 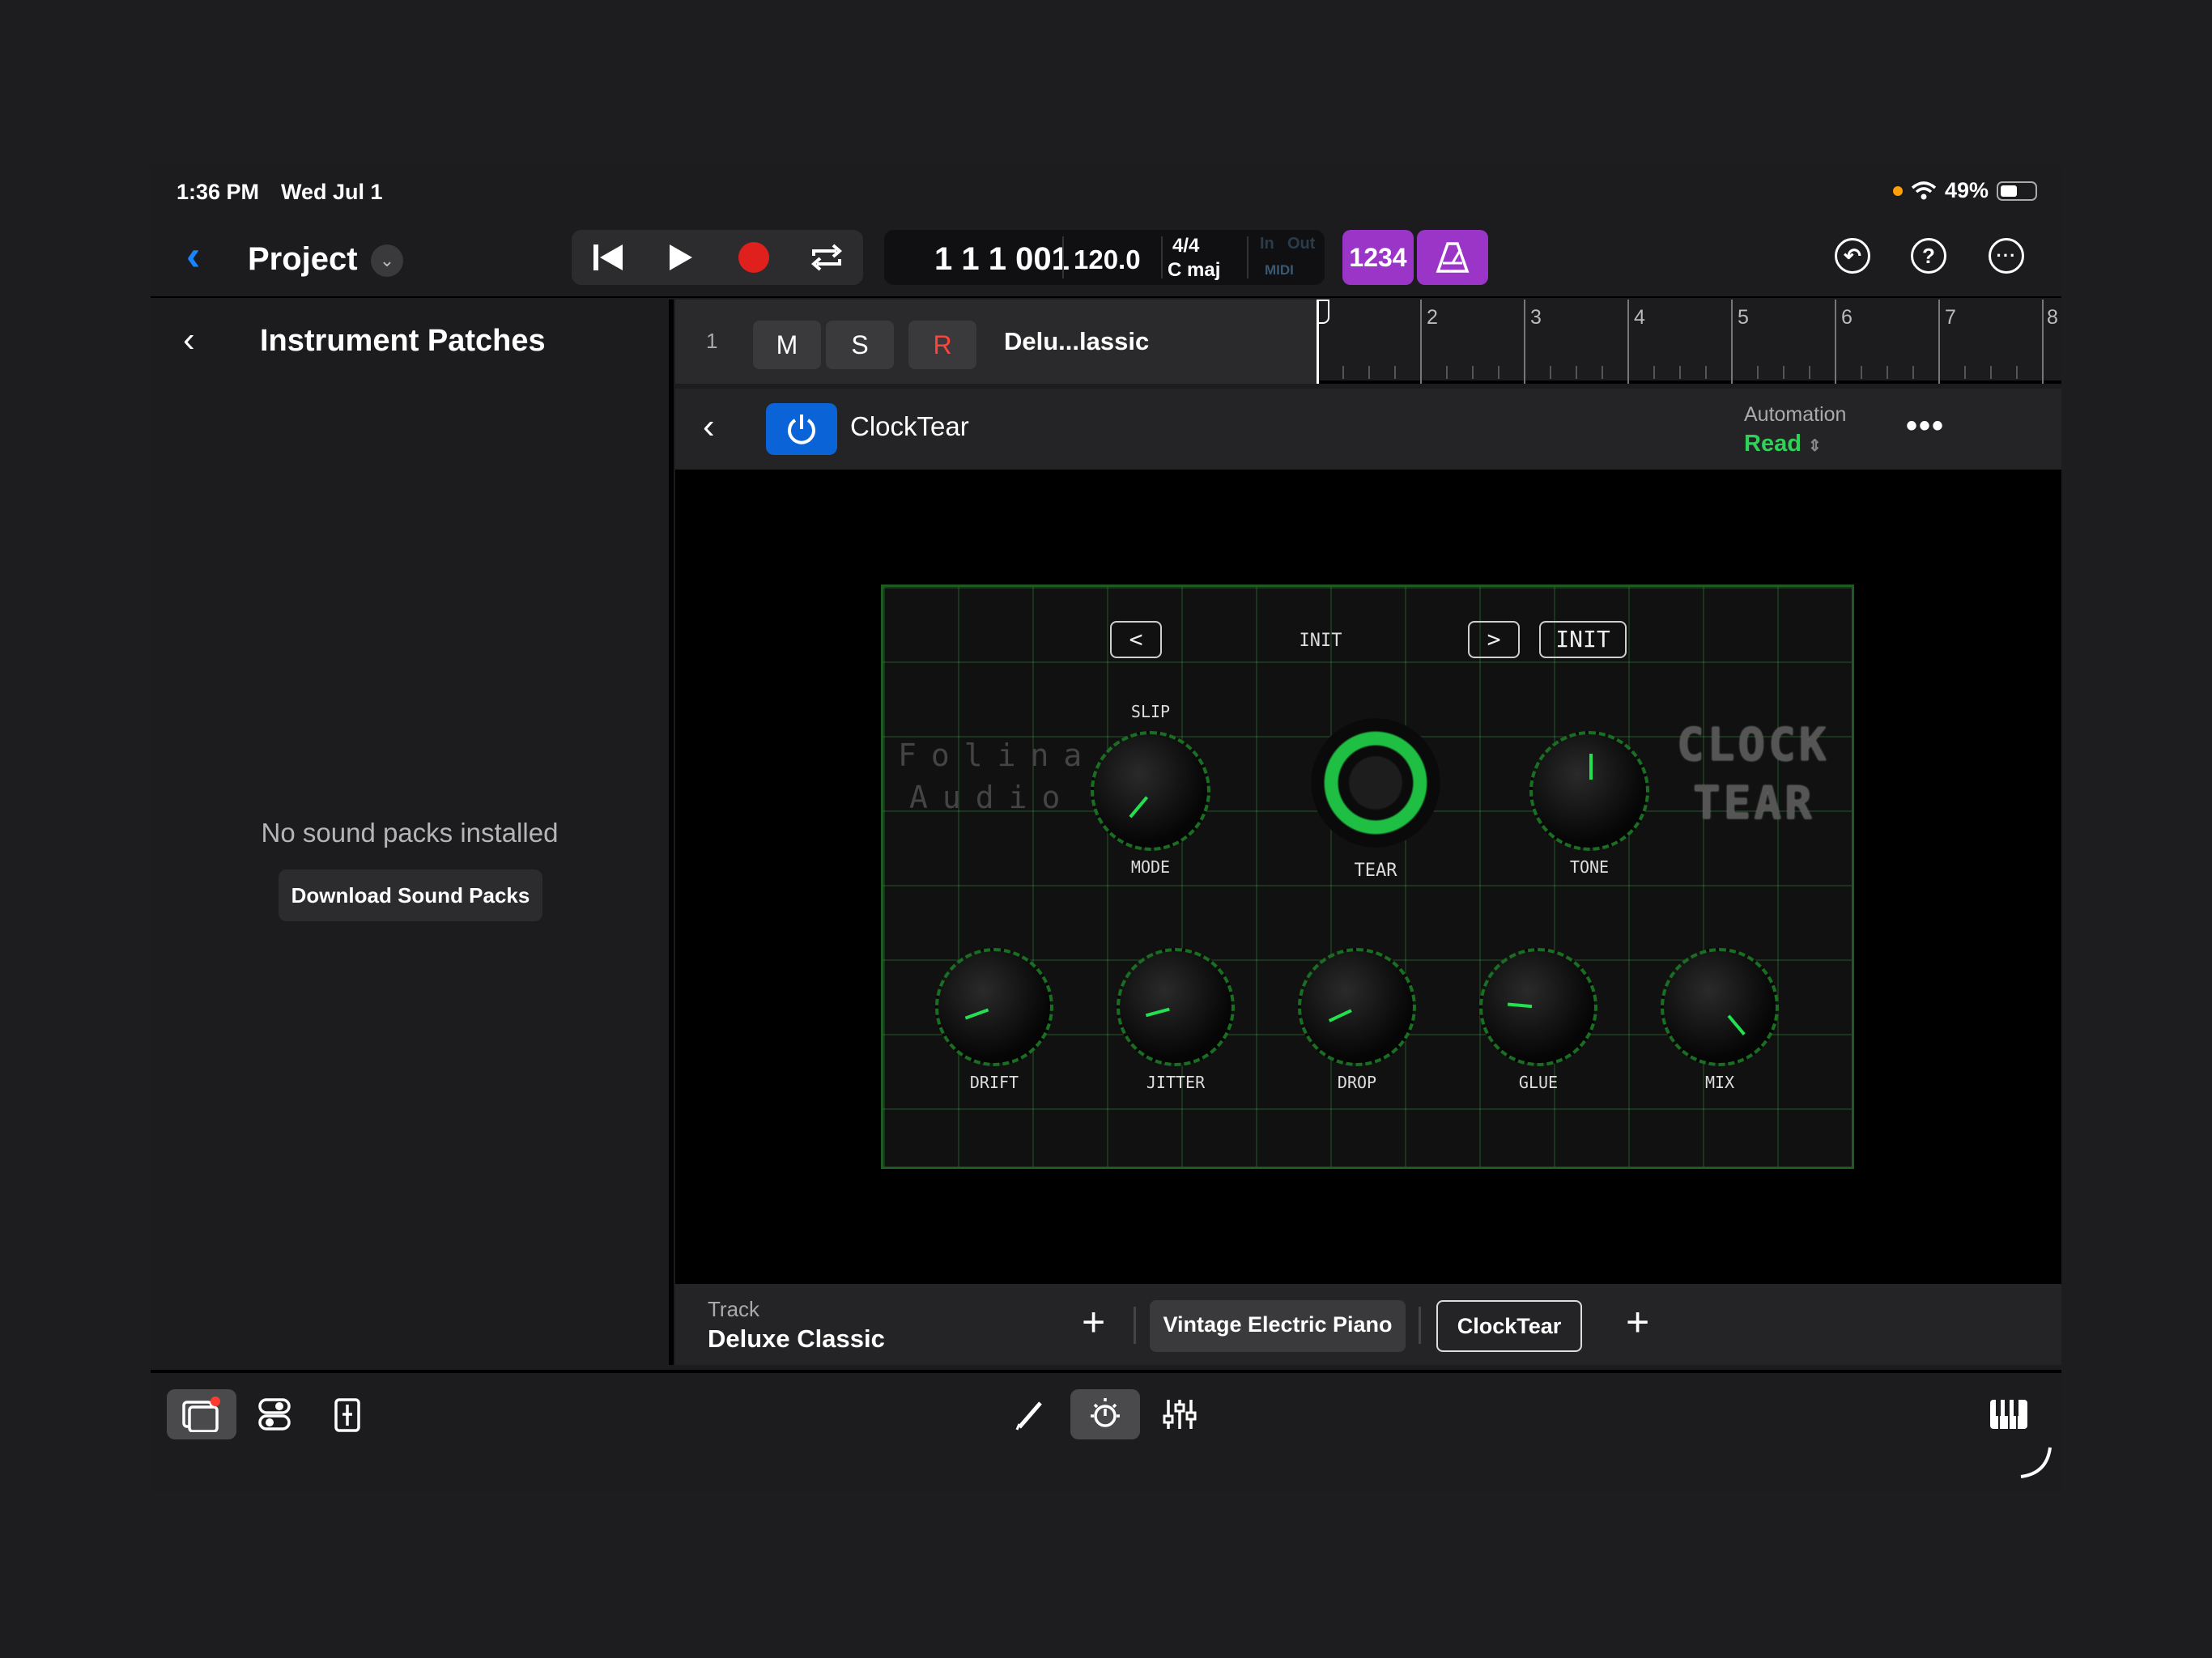 I want to click on plugin-more-icon: •••, so click(x=1926, y=426).